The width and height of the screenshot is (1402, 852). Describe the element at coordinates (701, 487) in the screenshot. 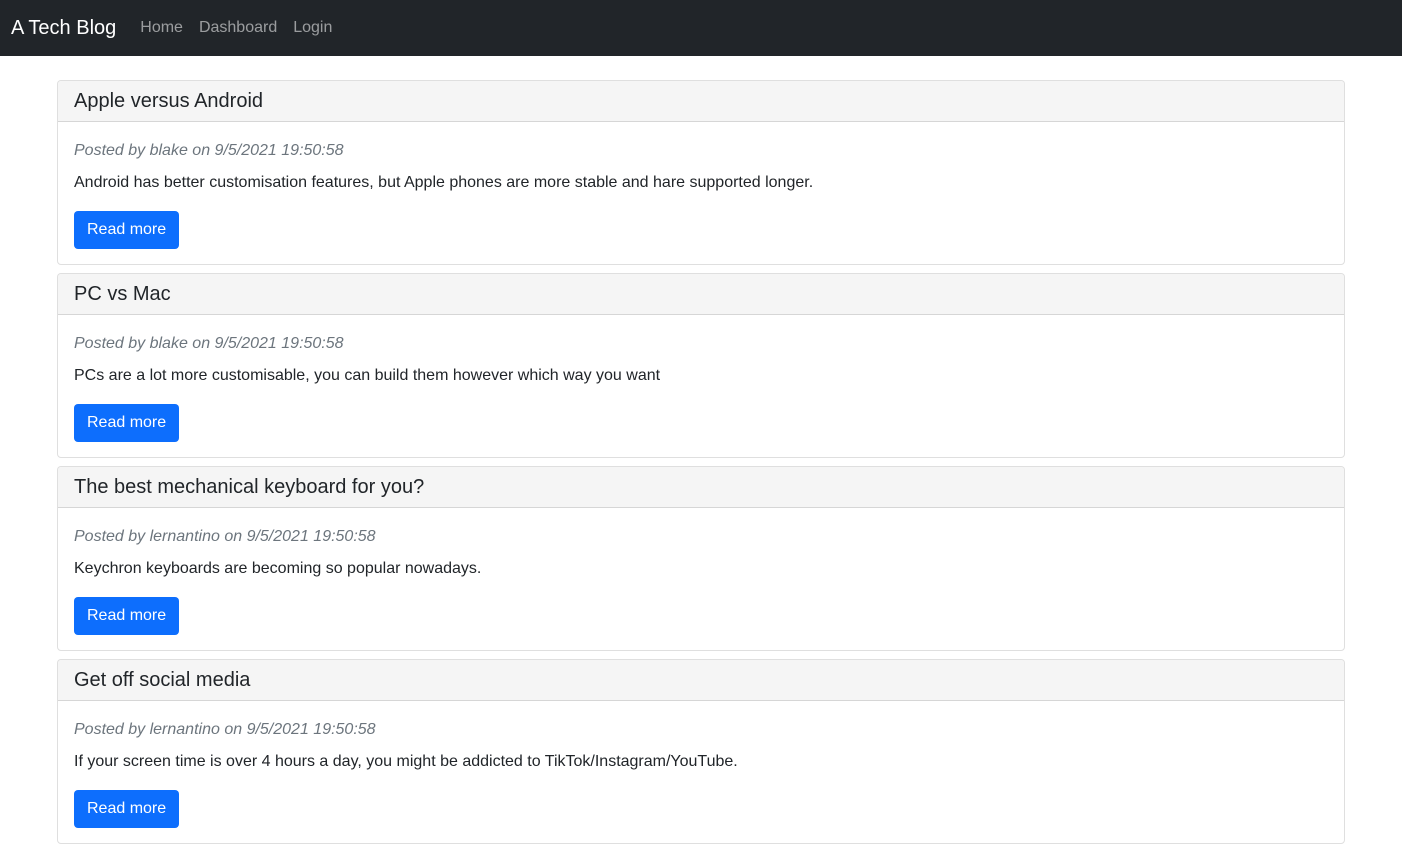

I see `post-title: The best mechanical keyboard for you?` at that location.